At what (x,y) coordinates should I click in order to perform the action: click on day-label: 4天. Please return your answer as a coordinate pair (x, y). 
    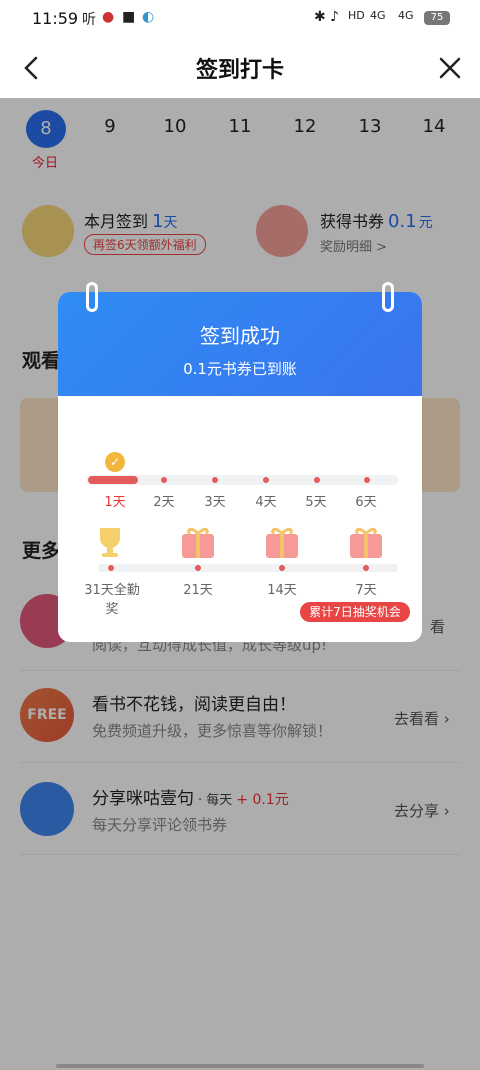
    Looking at the image, I should click on (266, 502).